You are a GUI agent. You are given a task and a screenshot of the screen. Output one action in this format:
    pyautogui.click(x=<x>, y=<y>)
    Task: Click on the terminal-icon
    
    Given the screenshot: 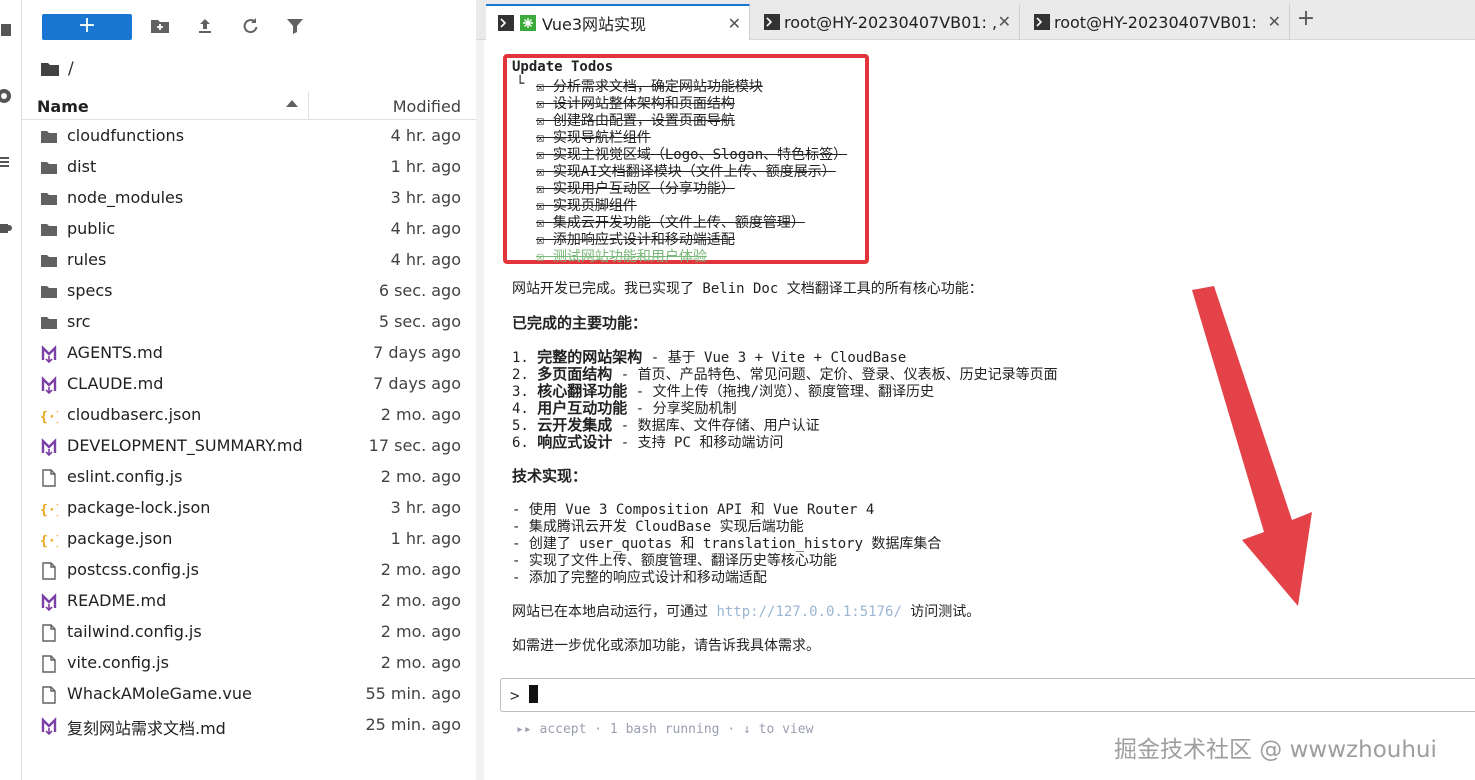 What is the action you would take?
    pyautogui.click(x=506, y=23)
    